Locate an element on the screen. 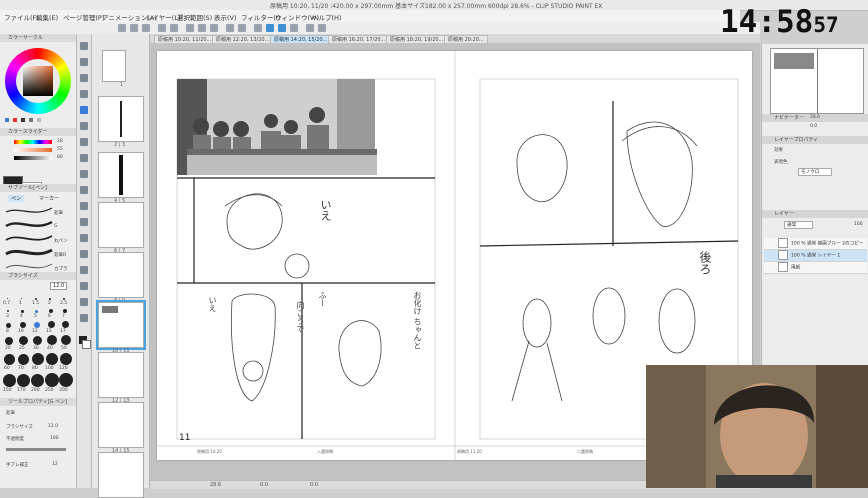  size-0-7: 0.7 is located at coordinates (6, 303).